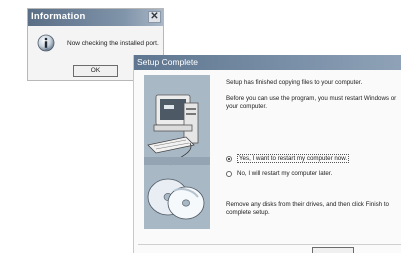 The image size is (401, 253). I want to click on ok-button: OK, so click(95, 71).